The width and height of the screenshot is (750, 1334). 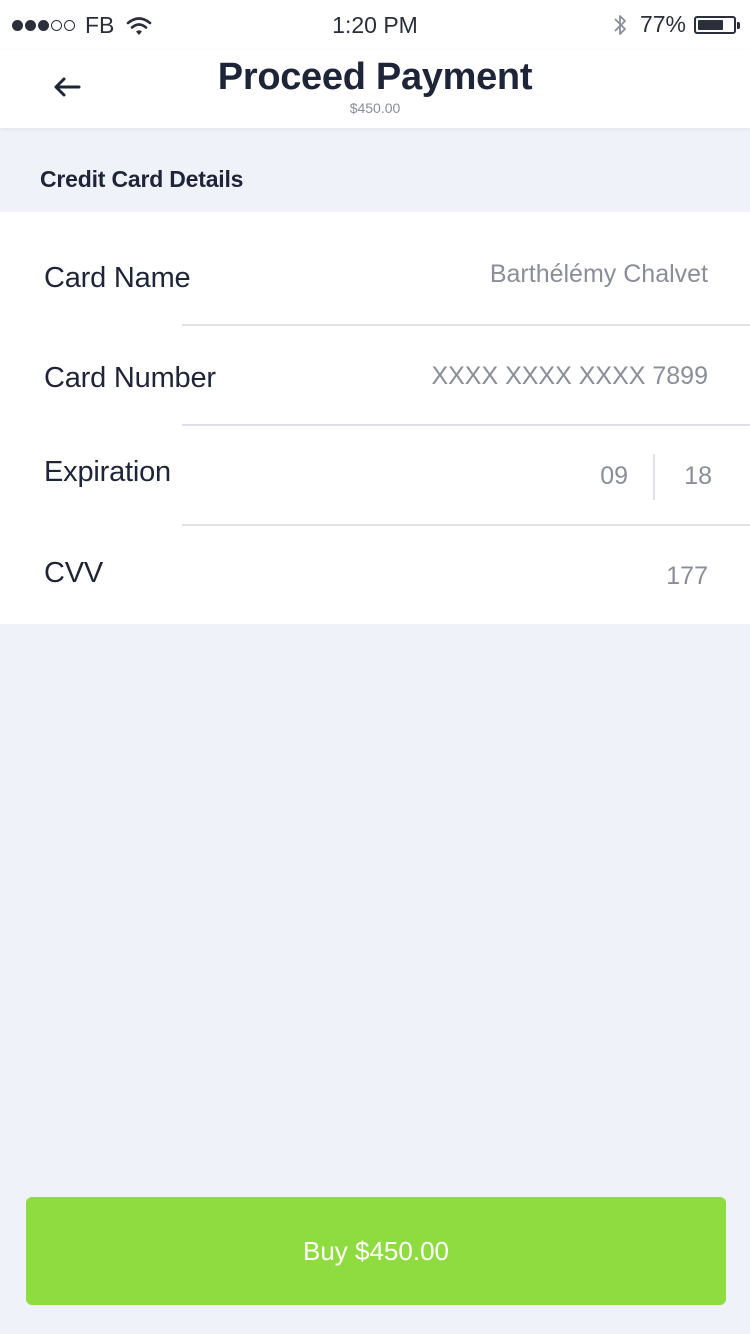 I want to click on battery-icon, so click(x=717, y=24).